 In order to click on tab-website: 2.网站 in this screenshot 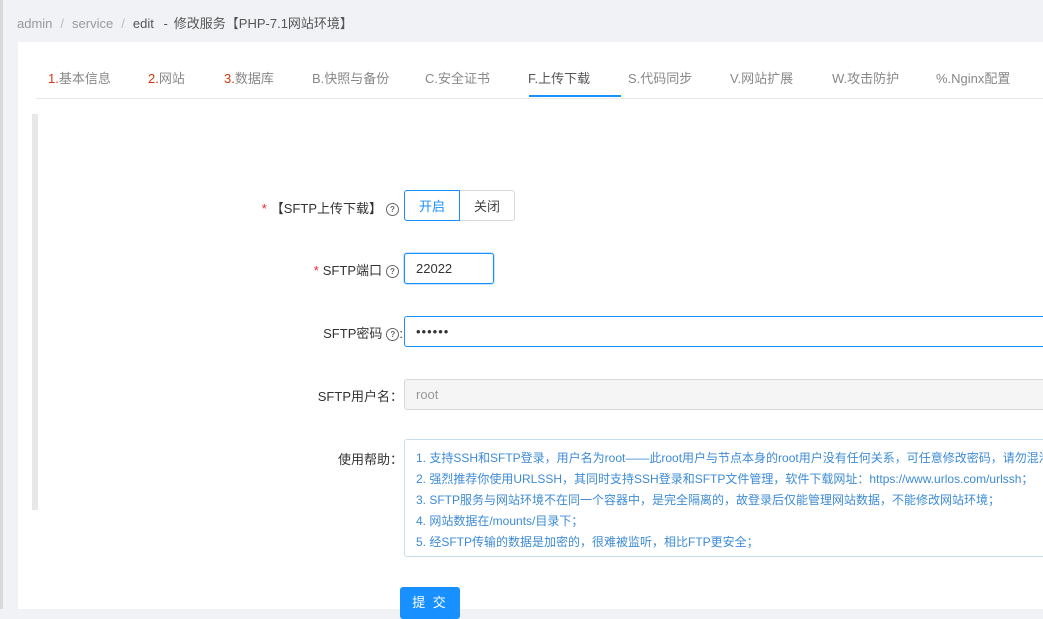, I will do `click(166, 77)`.